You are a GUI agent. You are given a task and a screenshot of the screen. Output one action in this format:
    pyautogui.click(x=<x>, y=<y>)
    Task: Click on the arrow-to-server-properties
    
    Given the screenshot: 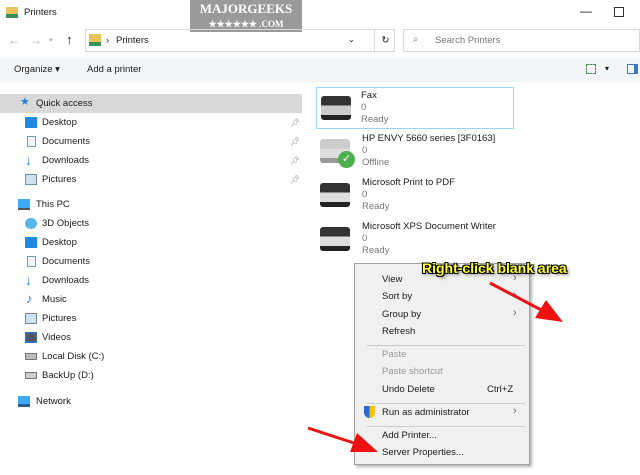 What is the action you would take?
    pyautogui.click(x=342, y=439)
    